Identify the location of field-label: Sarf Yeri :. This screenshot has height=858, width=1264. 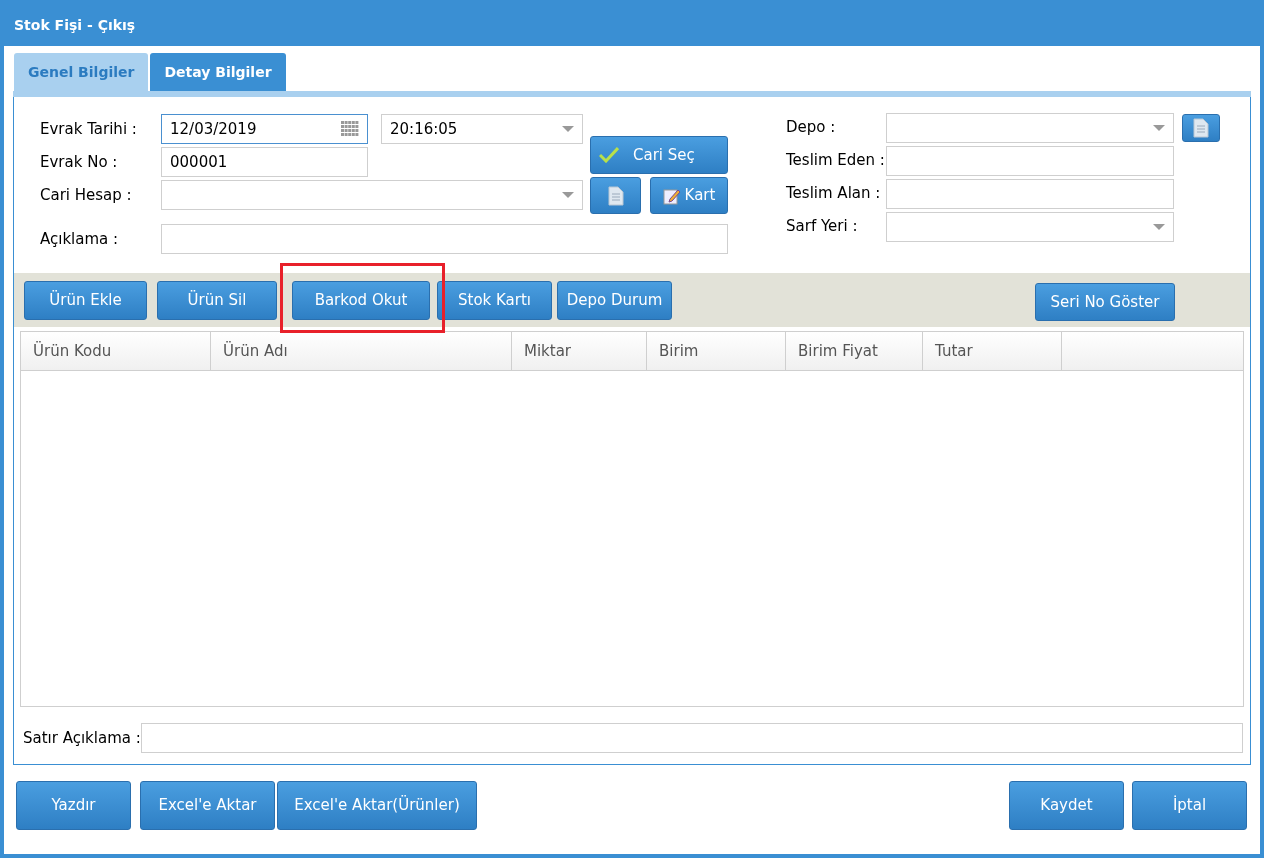
(822, 227).